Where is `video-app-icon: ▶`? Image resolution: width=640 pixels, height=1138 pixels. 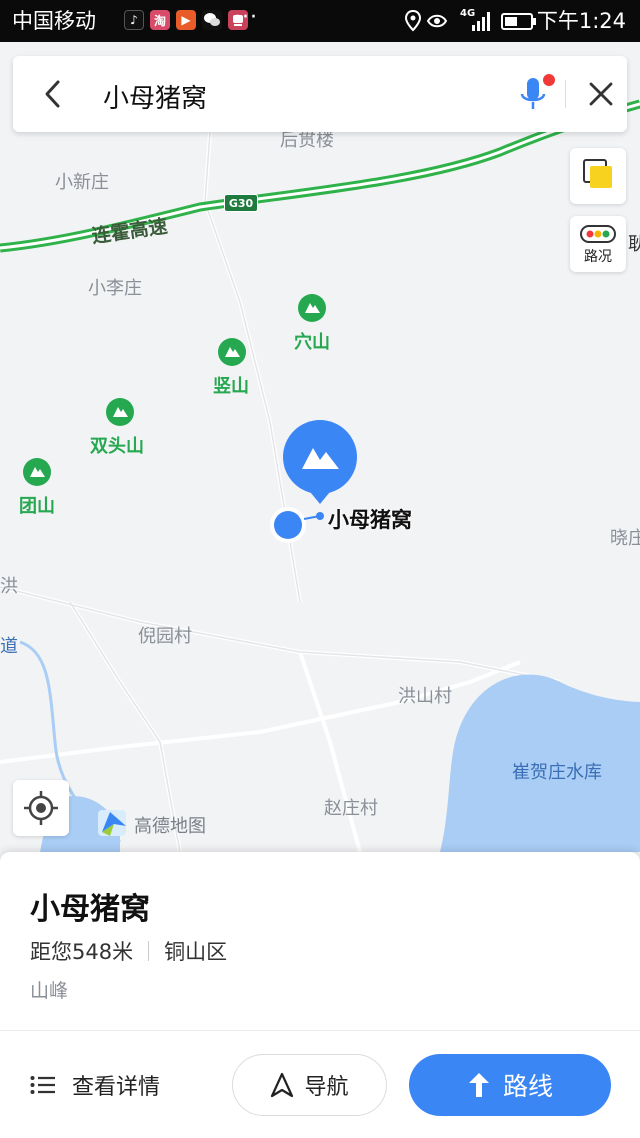 video-app-icon: ▶ is located at coordinates (186, 20).